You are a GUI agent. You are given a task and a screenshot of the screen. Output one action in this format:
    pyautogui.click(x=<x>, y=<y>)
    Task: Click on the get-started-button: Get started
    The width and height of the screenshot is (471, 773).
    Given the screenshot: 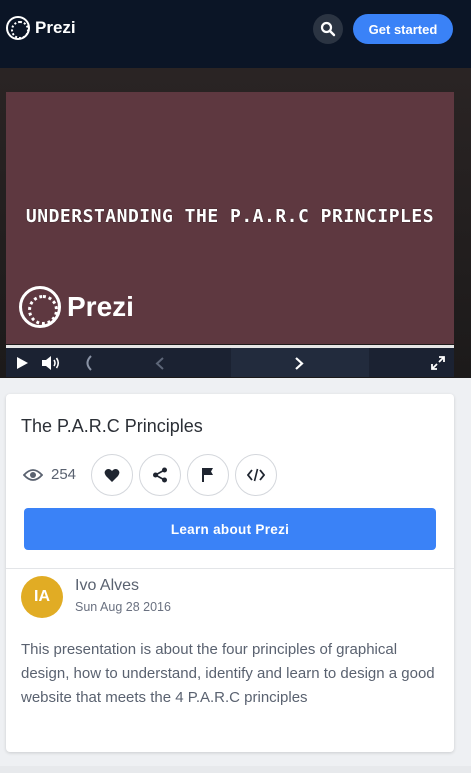 What is the action you would take?
    pyautogui.click(x=403, y=29)
    